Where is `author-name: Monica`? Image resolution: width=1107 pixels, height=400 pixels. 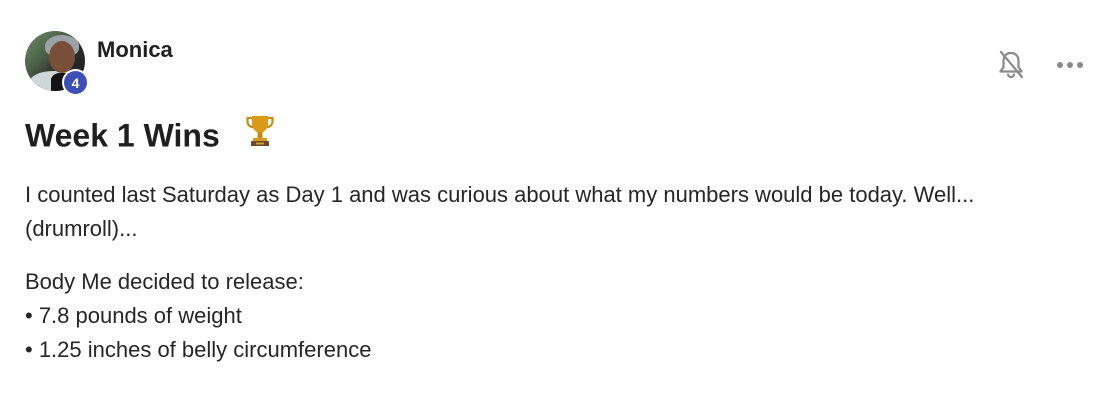
author-name: Monica is located at coordinates (135, 50).